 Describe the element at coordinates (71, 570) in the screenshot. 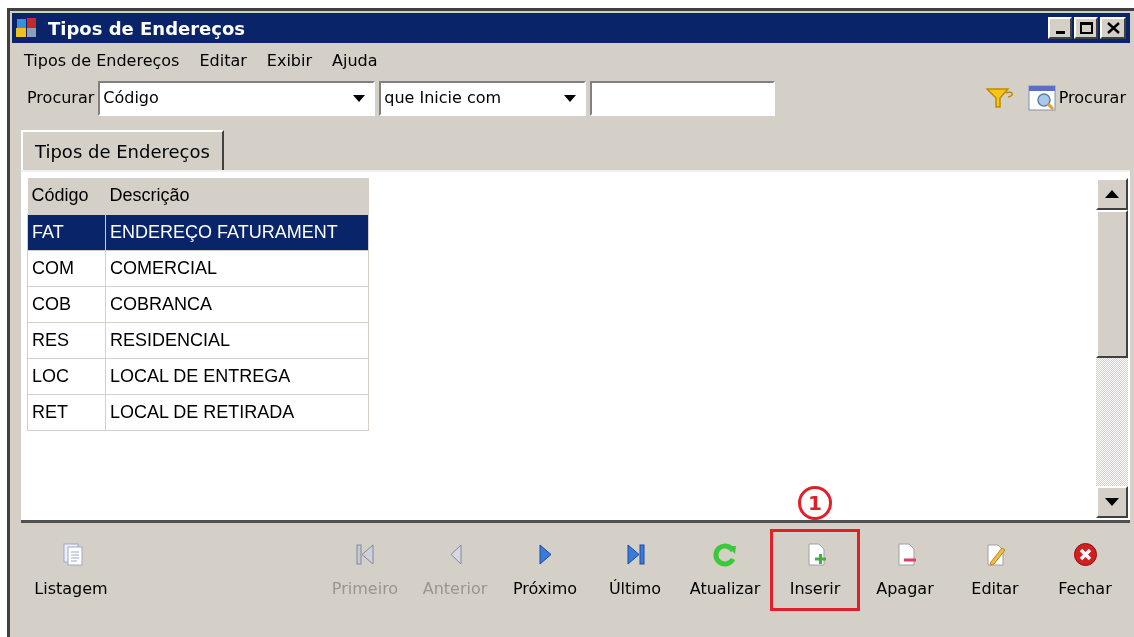

I see `toolbar-button: Listagem` at that location.